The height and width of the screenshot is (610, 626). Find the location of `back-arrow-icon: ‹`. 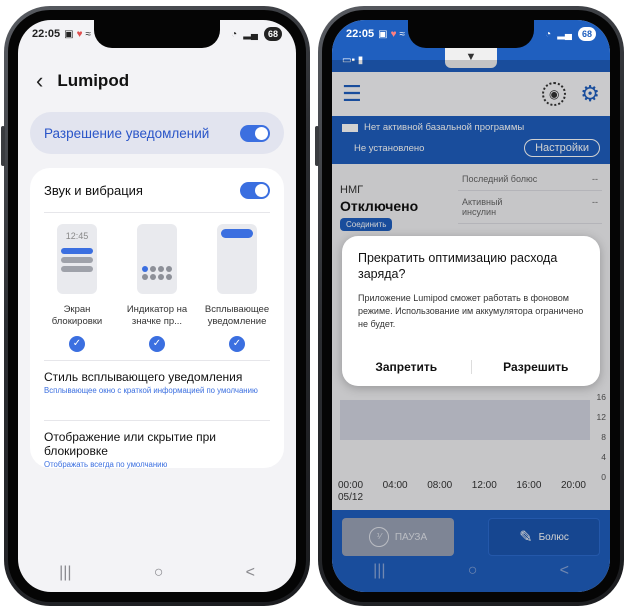

back-arrow-icon: ‹ is located at coordinates (39, 81).